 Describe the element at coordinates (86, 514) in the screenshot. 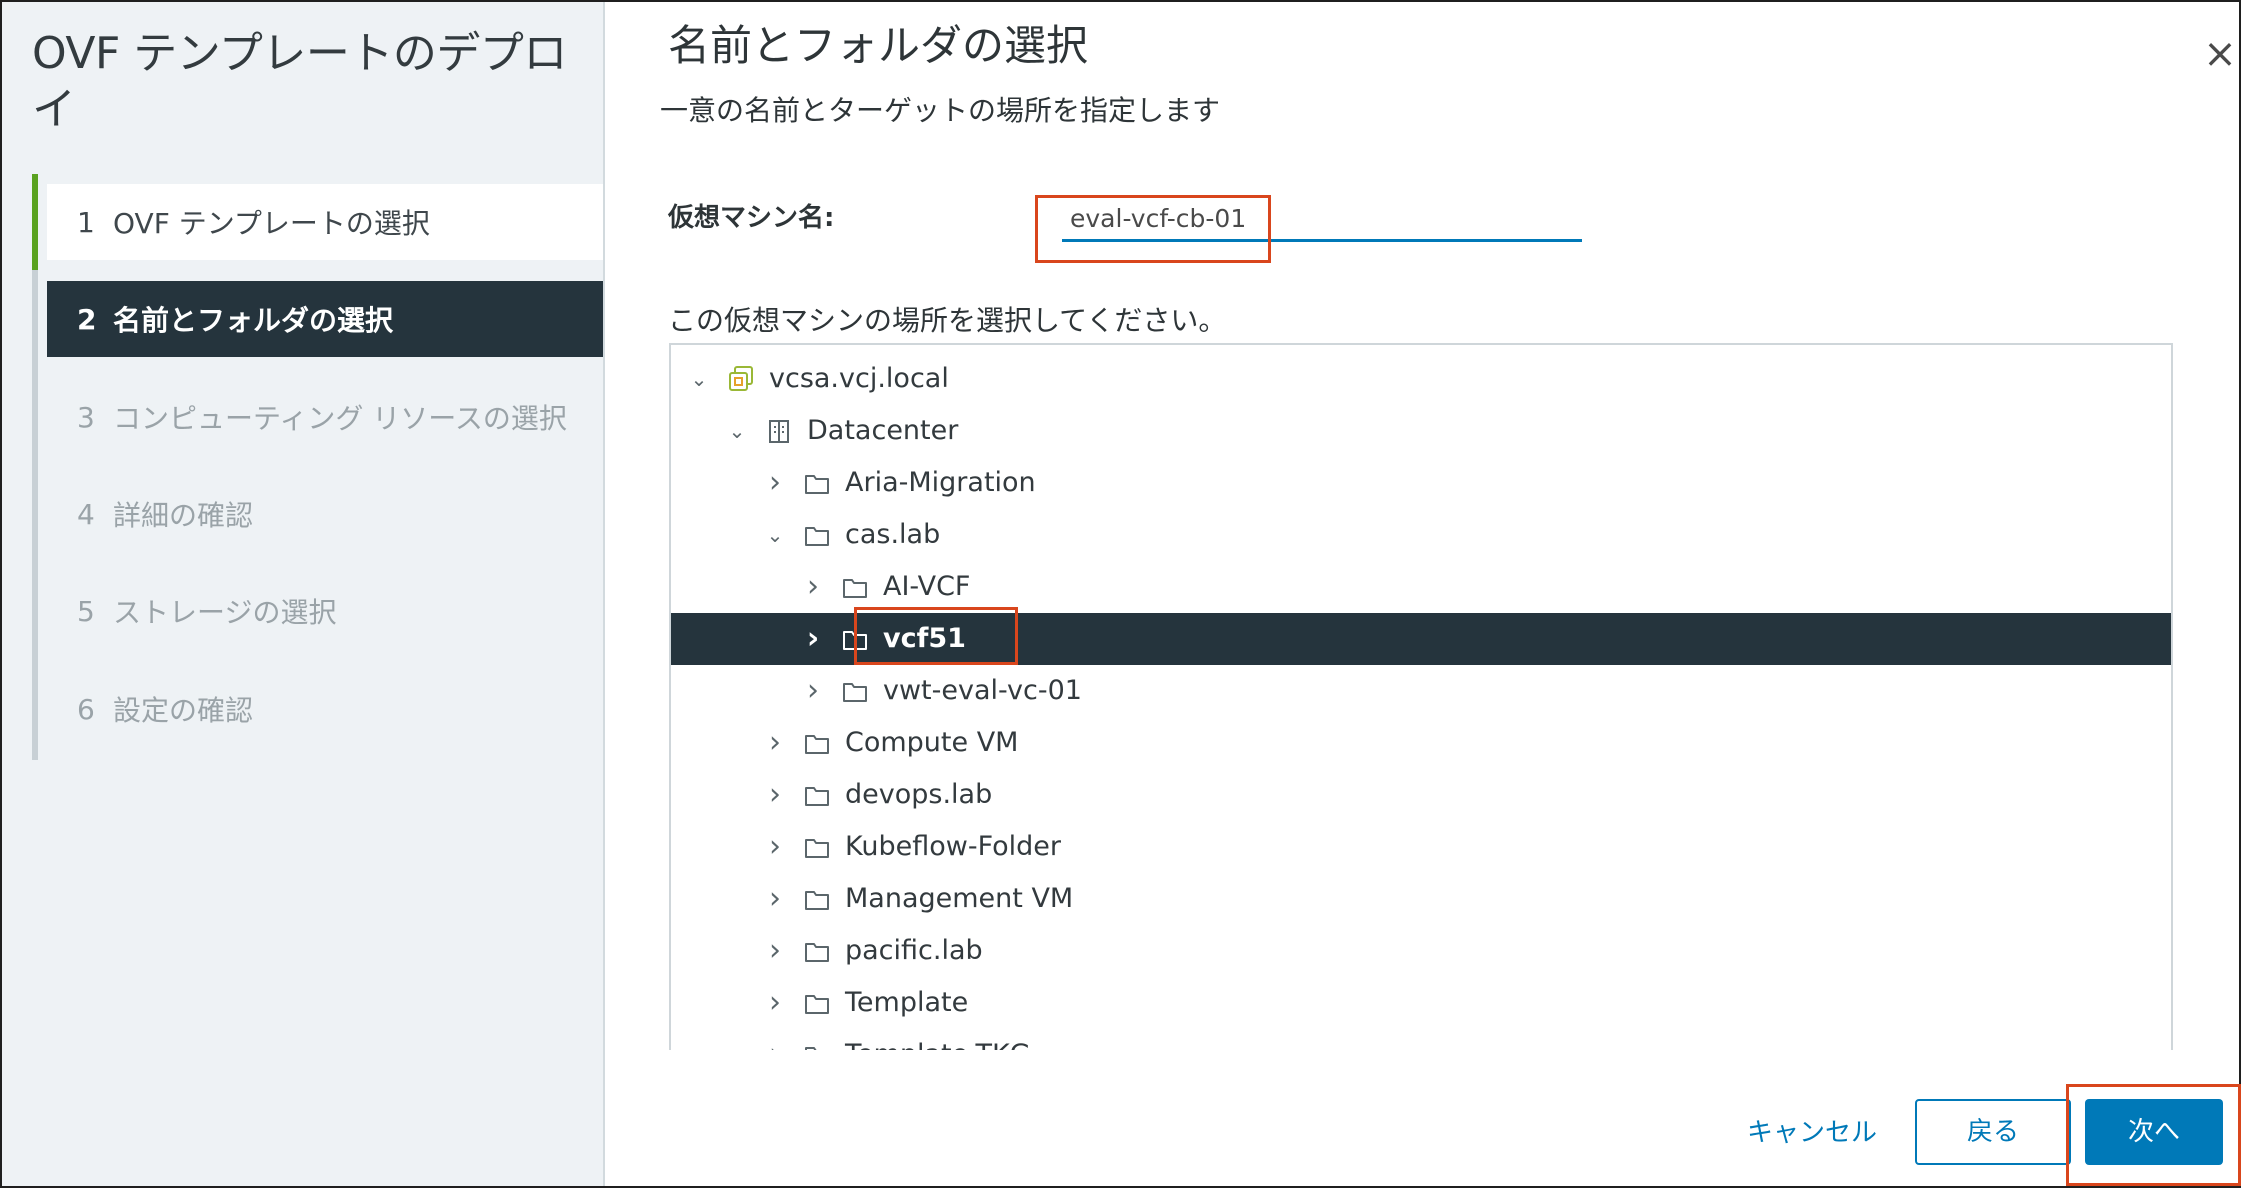

I see `step-number: 4` at that location.